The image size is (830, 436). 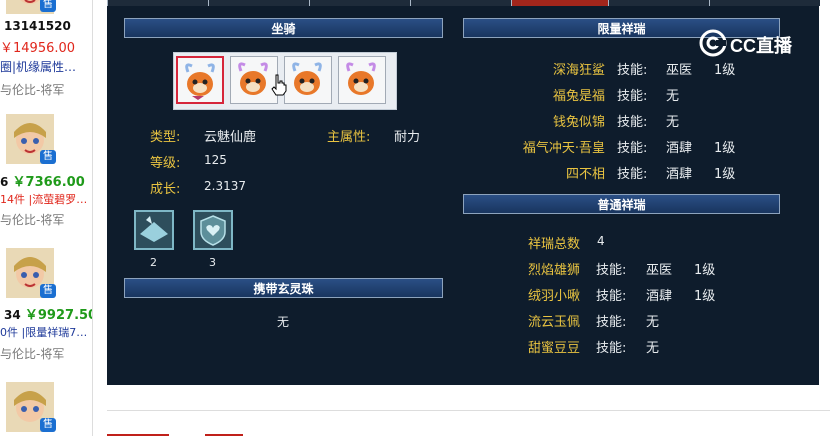 I want to click on limited-item-name: 四不相, so click(x=585, y=174).